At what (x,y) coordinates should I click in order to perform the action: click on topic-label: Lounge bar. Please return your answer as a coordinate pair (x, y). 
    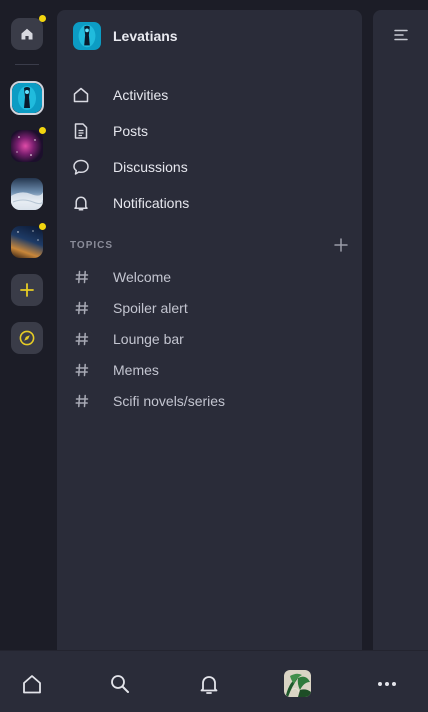
    Looking at the image, I should click on (148, 339).